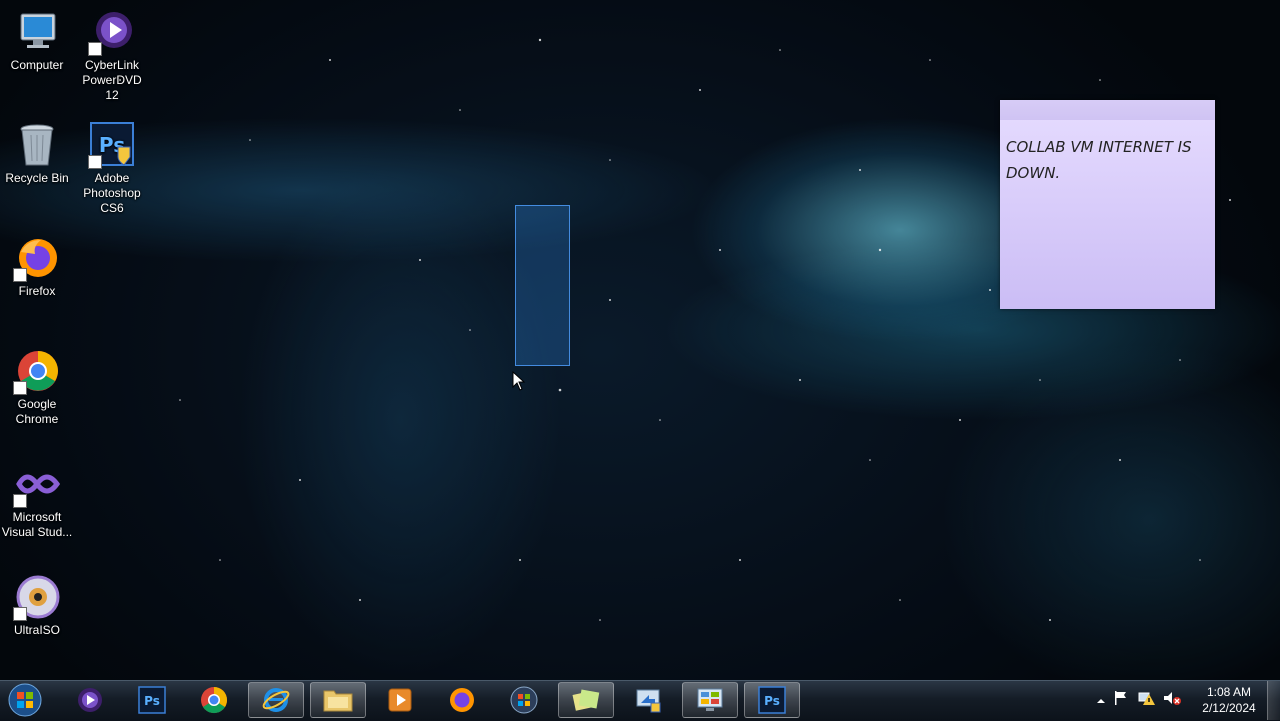 Image resolution: width=1280 pixels, height=721 pixels. Describe the element at coordinates (1172, 700) in the screenshot. I see `volume-muted-icon` at that location.